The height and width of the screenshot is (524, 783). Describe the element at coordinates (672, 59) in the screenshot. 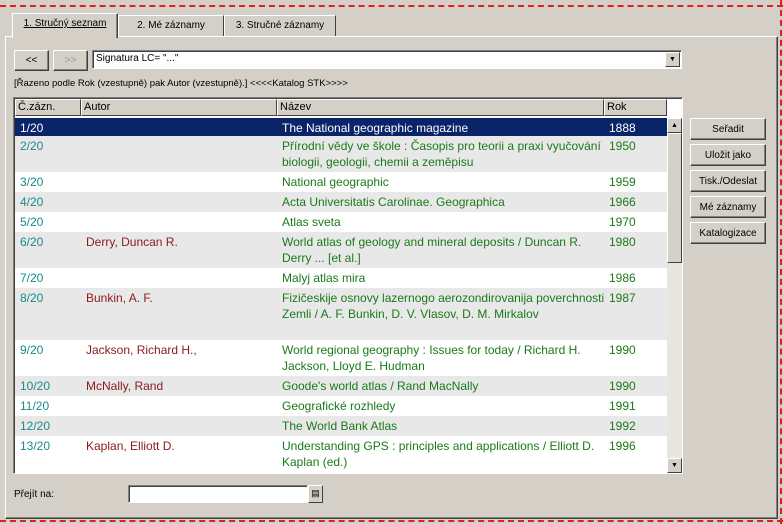

I see `chevron-down-icon: ▼` at that location.